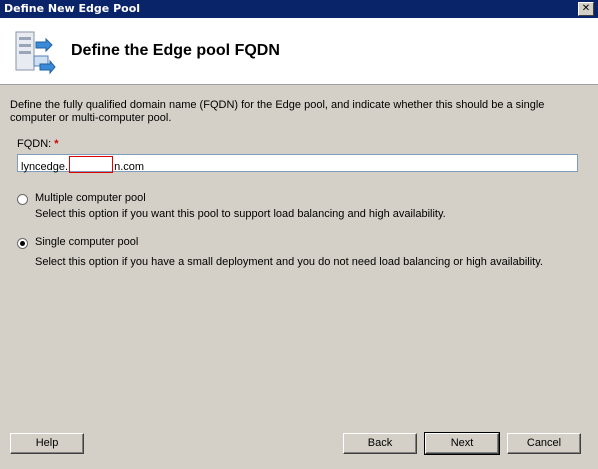  I want to click on back-button: Back, so click(380, 443).